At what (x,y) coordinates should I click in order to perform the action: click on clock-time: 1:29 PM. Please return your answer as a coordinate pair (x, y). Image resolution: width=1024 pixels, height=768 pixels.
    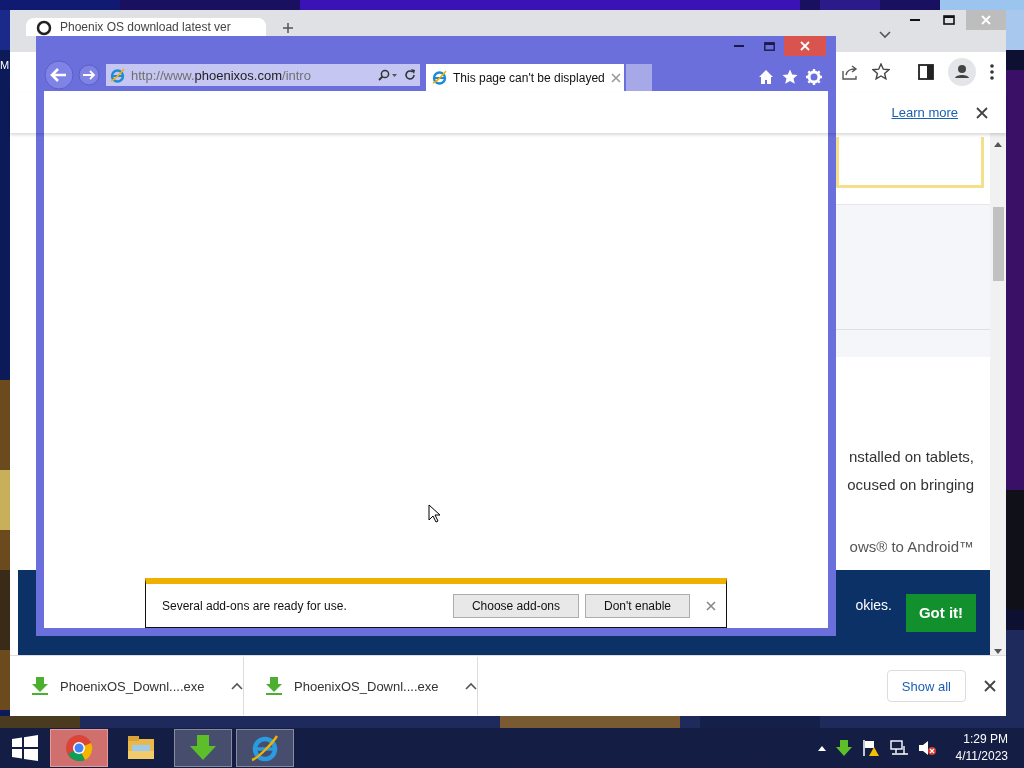
    Looking at the image, I should click on (985, 739).